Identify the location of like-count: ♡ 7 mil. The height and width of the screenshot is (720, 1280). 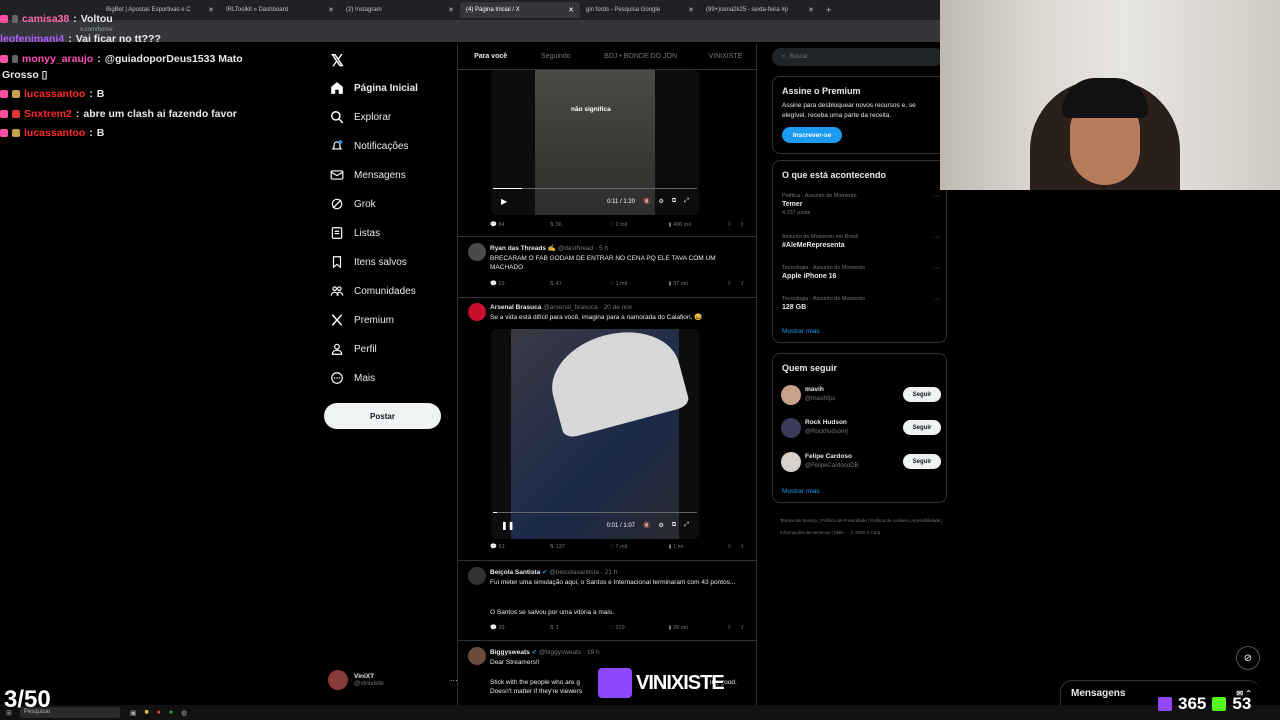
(639, 547).